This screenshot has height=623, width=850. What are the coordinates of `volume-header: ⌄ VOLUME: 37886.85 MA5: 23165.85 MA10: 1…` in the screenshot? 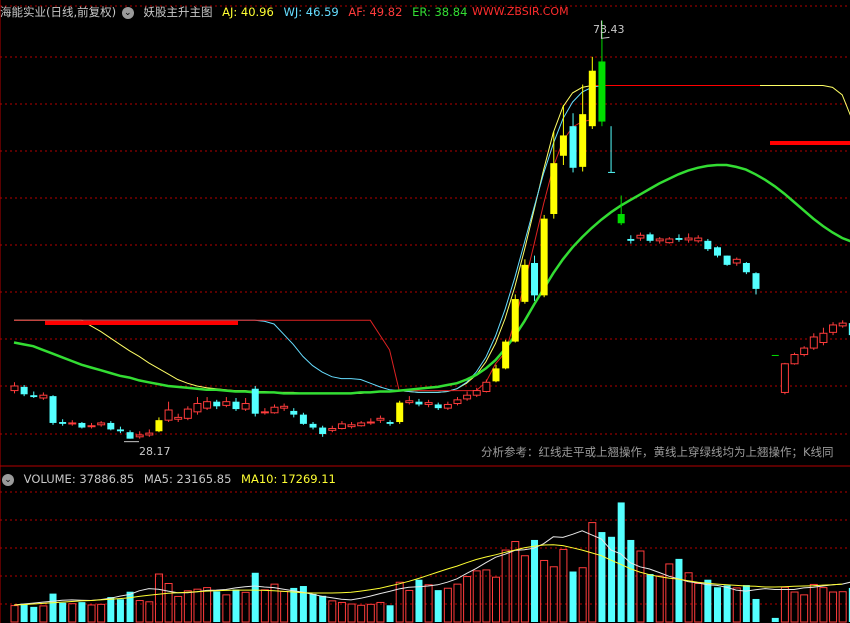 It's located at (171, 479).